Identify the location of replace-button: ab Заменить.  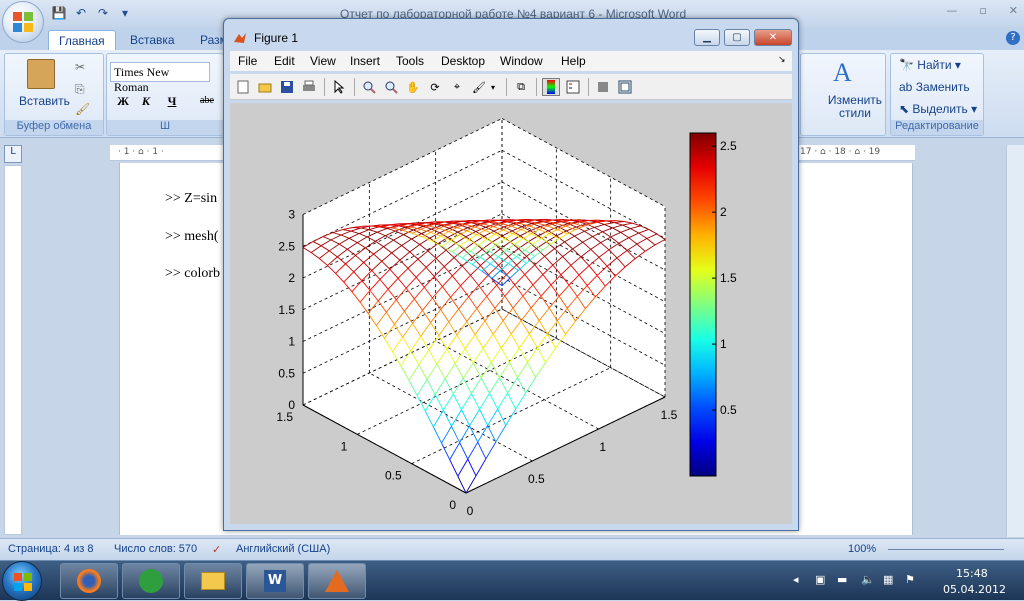
(934, 87).